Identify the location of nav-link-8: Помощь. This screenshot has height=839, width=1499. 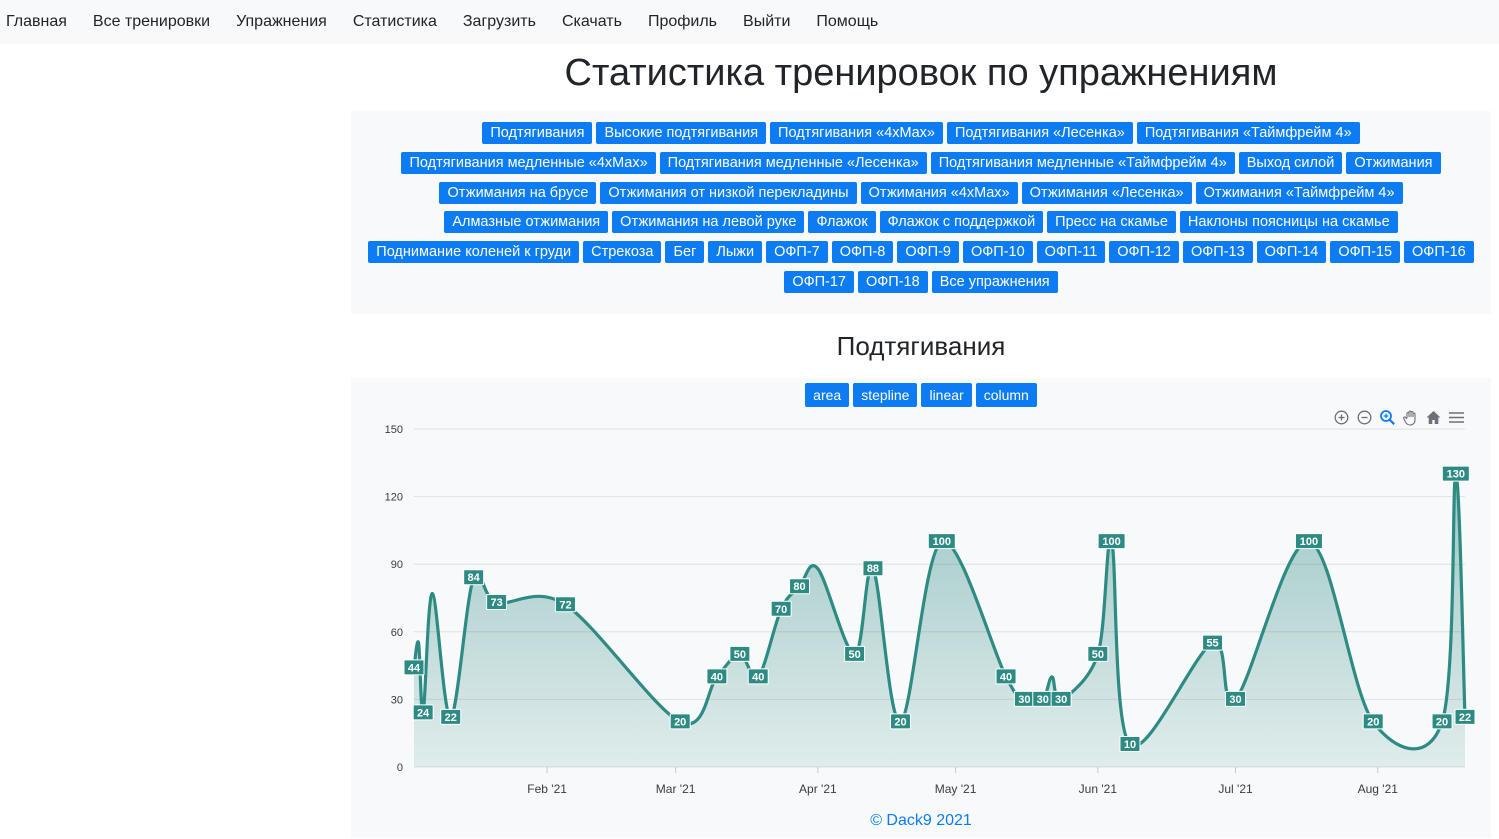
(847, 22).